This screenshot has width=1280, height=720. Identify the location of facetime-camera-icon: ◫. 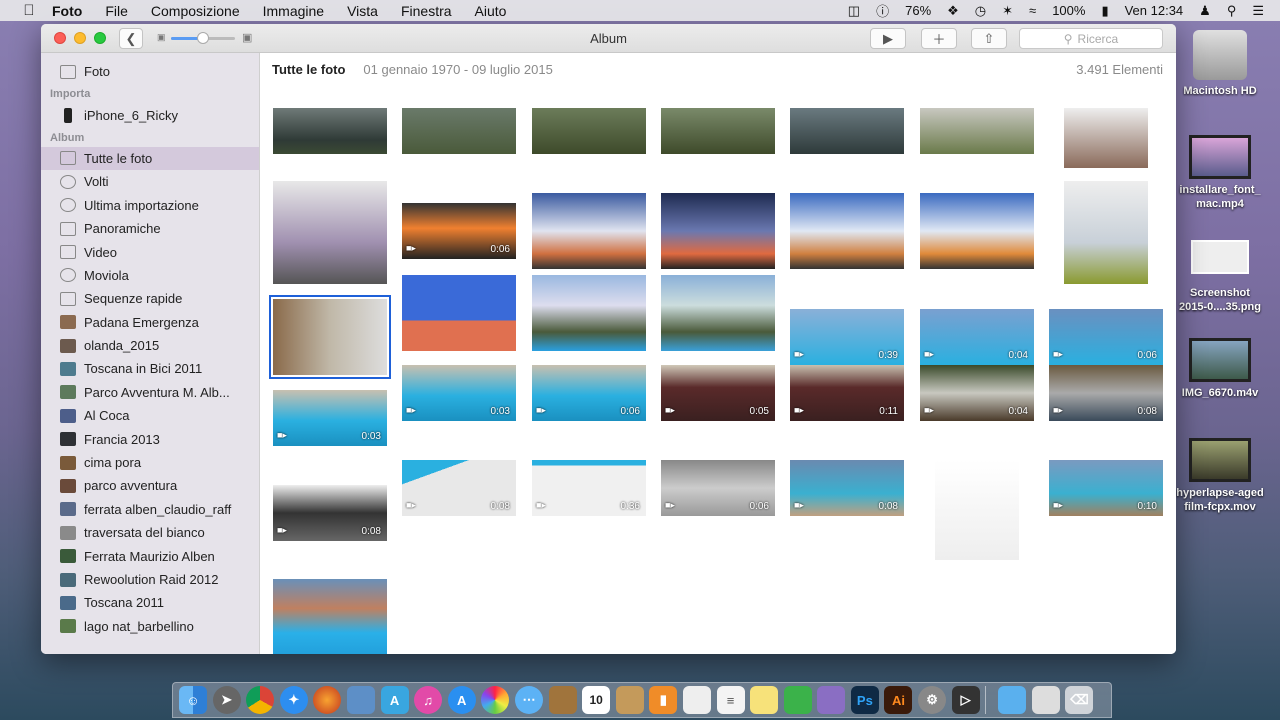
(854, 11).